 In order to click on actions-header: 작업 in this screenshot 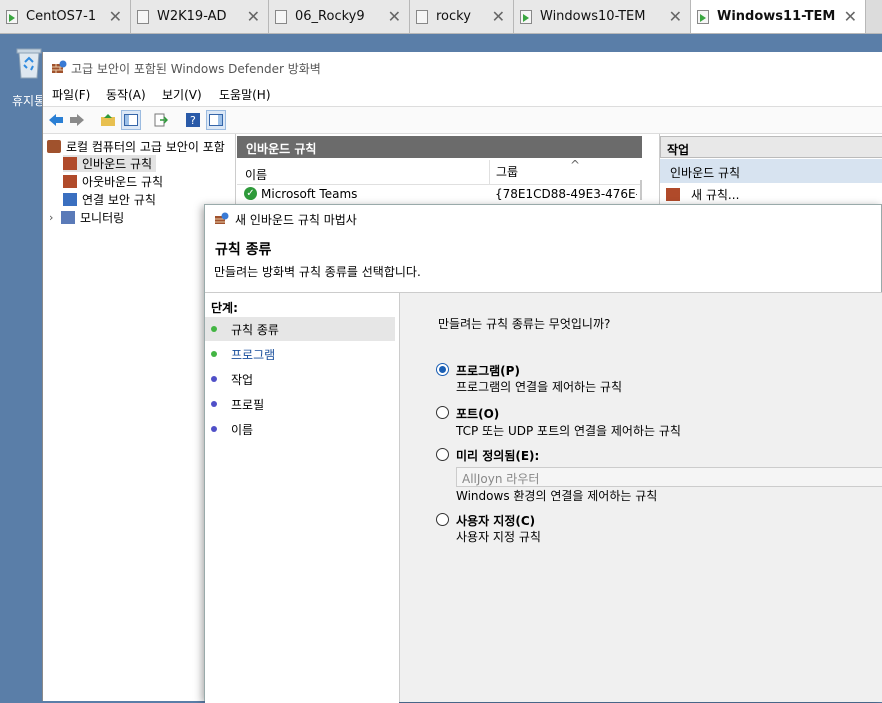, I will do `click(771, 147)`.